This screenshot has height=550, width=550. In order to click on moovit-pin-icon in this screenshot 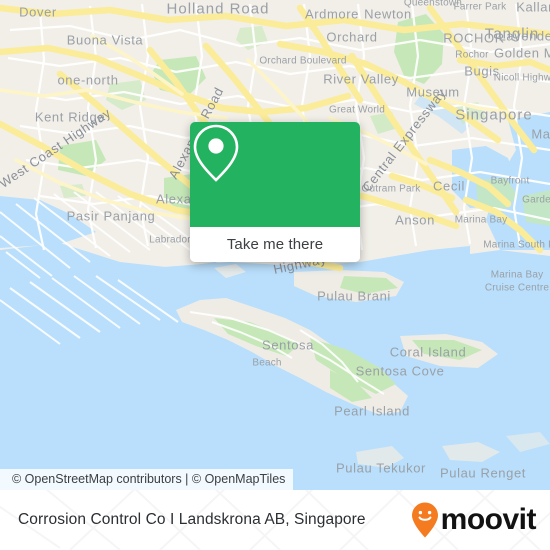, I will do `click(424, 520)`.